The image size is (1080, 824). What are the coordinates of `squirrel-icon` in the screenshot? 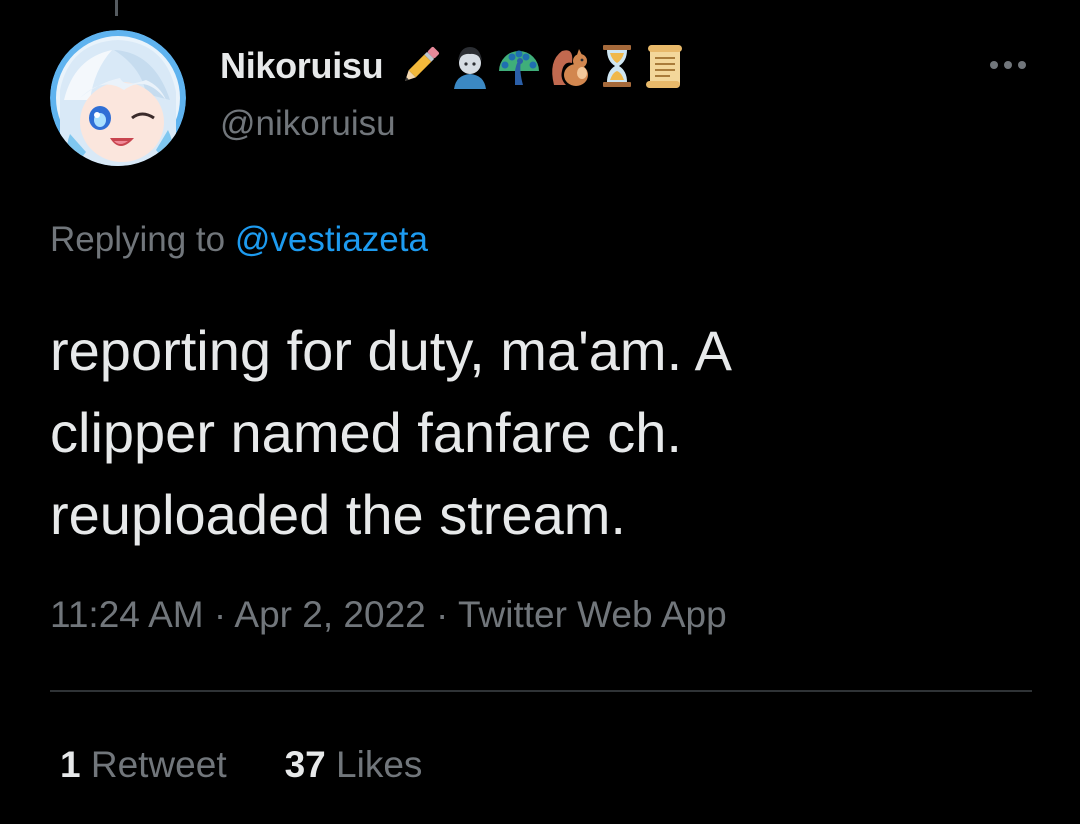 It's located at (570, 67).